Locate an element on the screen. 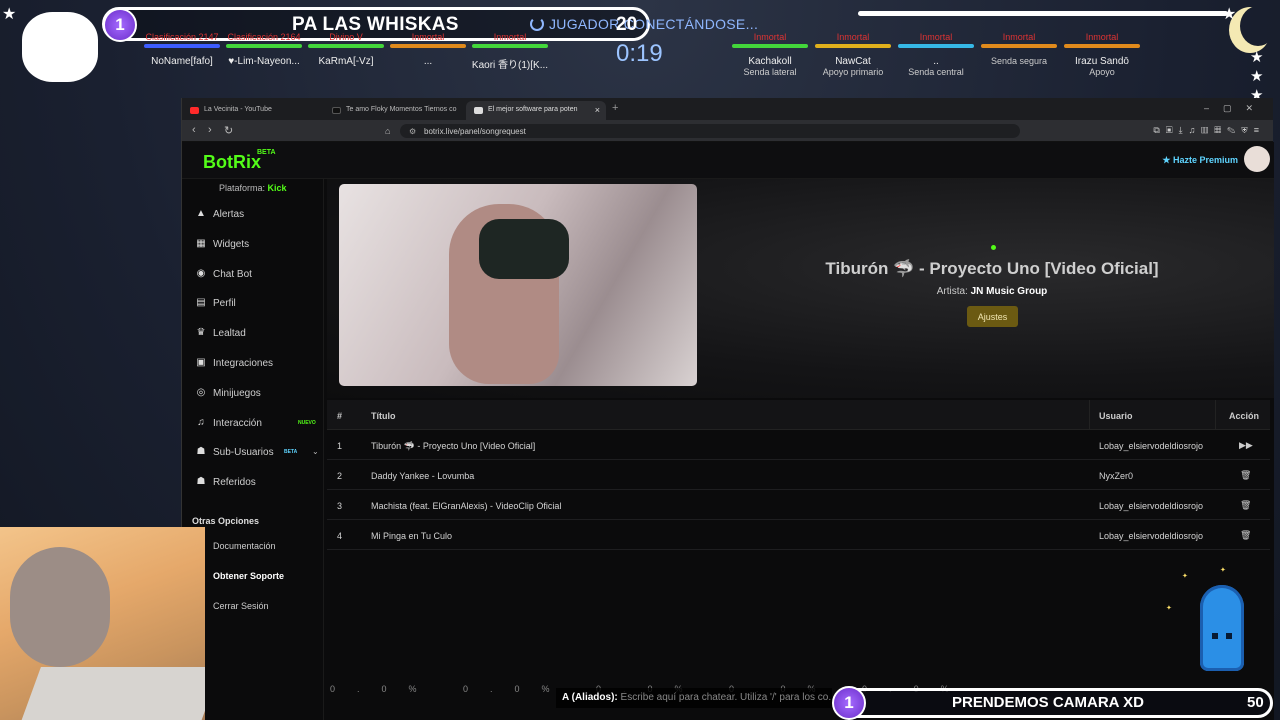  enemy-team-bar is located at coordinates (1043, 13).